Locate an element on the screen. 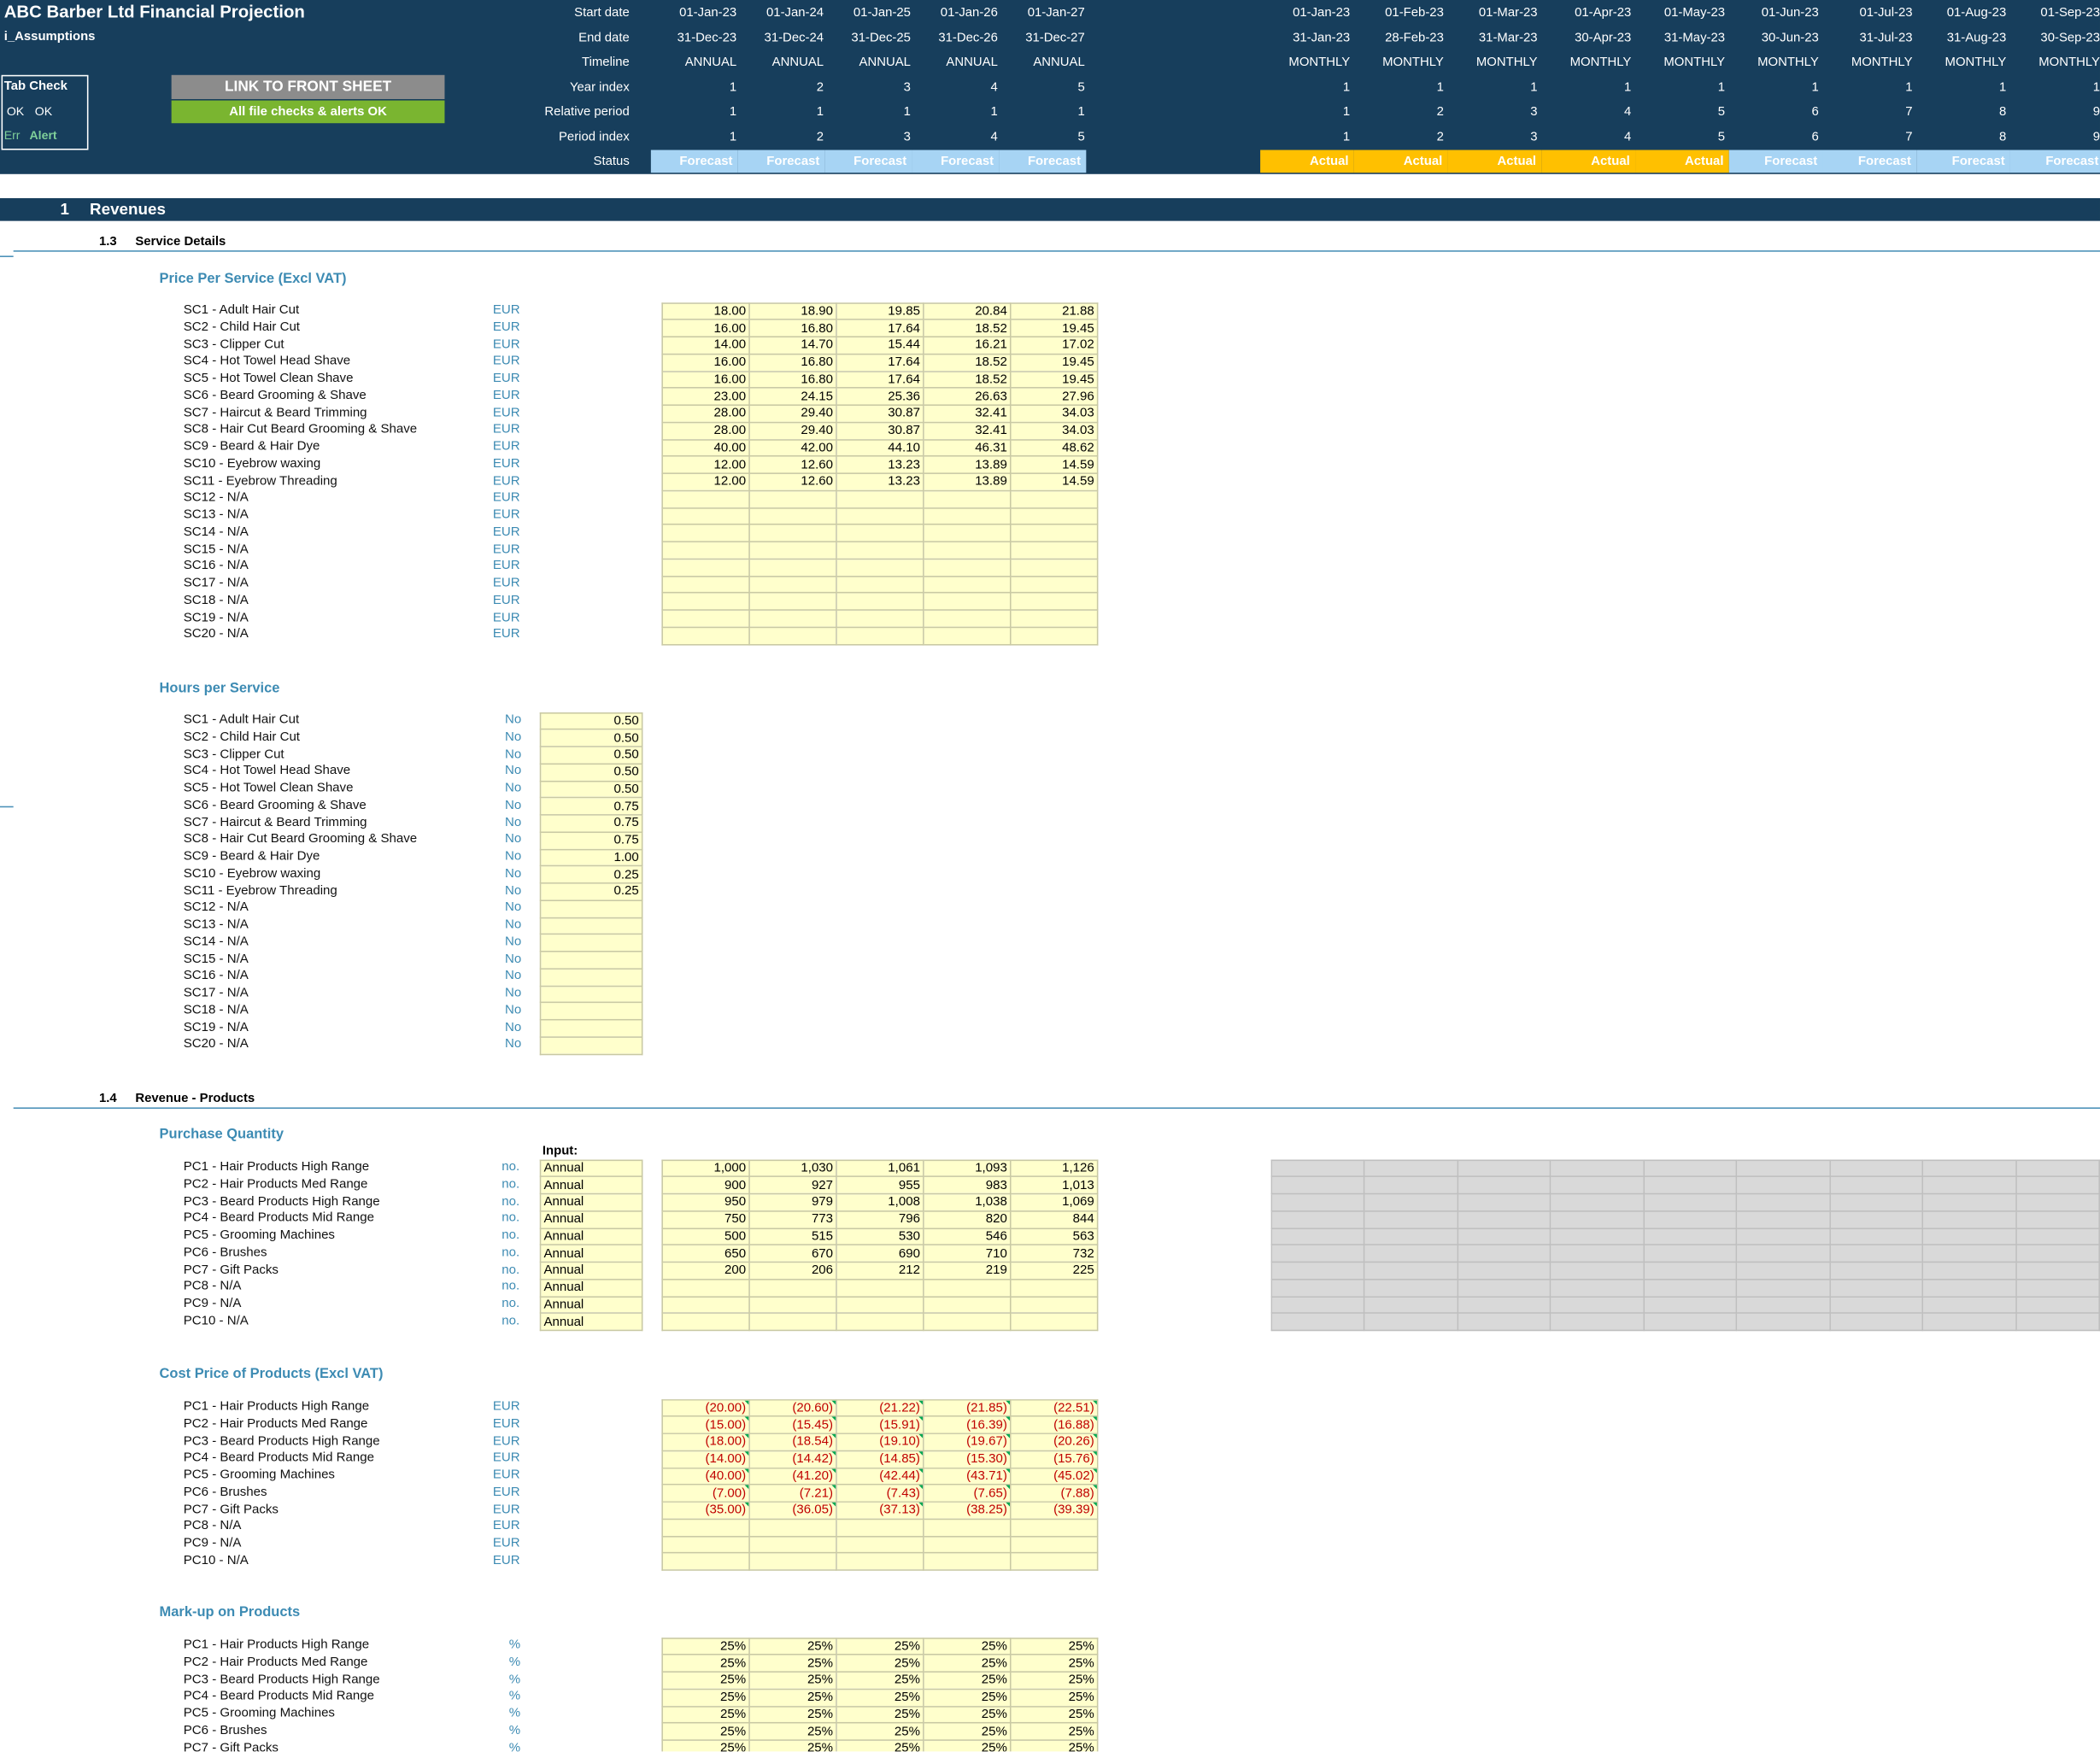 Image resolution: width=2100 pixels, height=1752 pixels. price-input-cell: 17.64 is located at coordinates (880, 329).